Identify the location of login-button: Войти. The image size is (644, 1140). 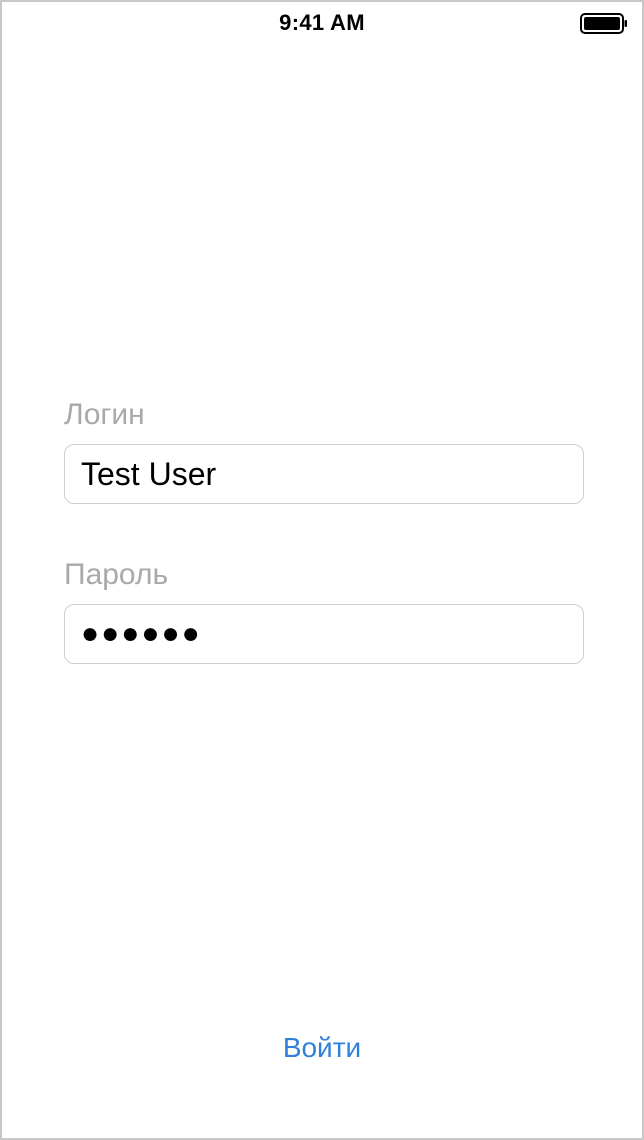
(322, 1048).